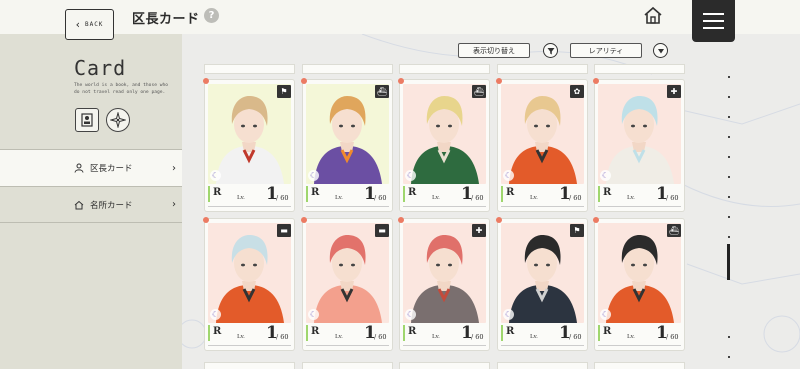 The height and width of the screenshot is (369, 800). I want to click on sidebar-item-label: 名所カード, so click(111, 205).